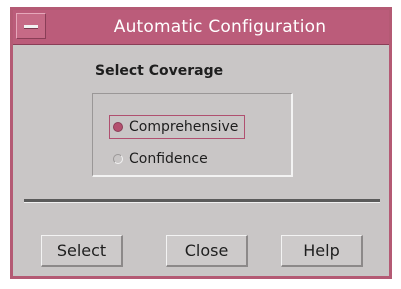 This screenshot has width=401, height=289. Describe the element at coordinates (82, 251) in the screenshot. I see `select-button: Select` at that location.